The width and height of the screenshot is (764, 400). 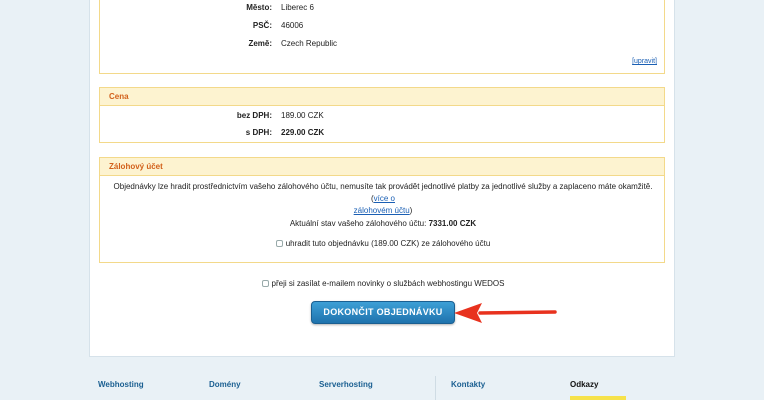 I want to click on price-vat-value: 229.00 CZK, so click(x=303, y=132).